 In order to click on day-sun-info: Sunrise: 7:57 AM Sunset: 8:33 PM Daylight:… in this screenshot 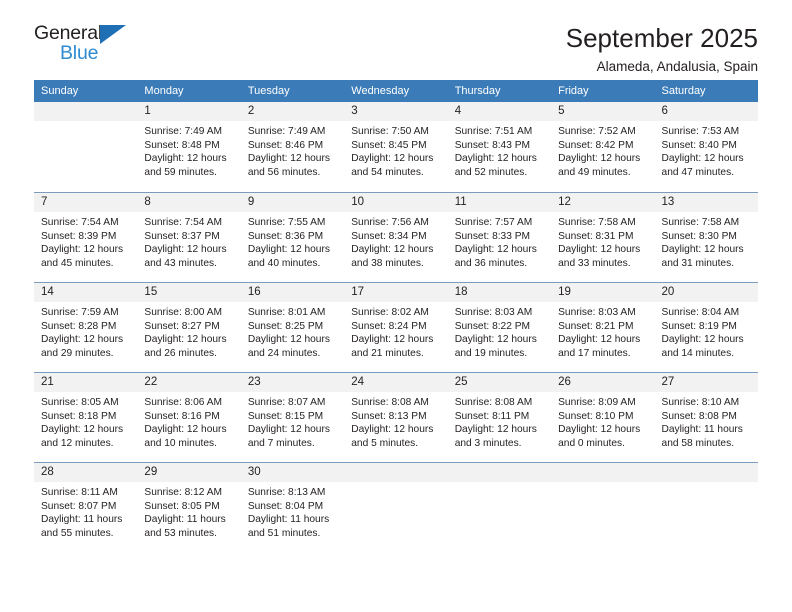, I will do `click(499, 241)`.